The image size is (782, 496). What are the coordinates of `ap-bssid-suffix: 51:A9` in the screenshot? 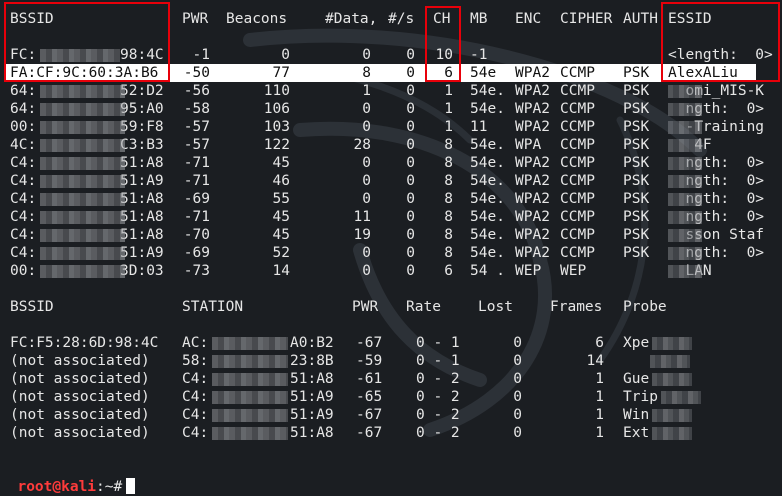 It's located at (142, 253).